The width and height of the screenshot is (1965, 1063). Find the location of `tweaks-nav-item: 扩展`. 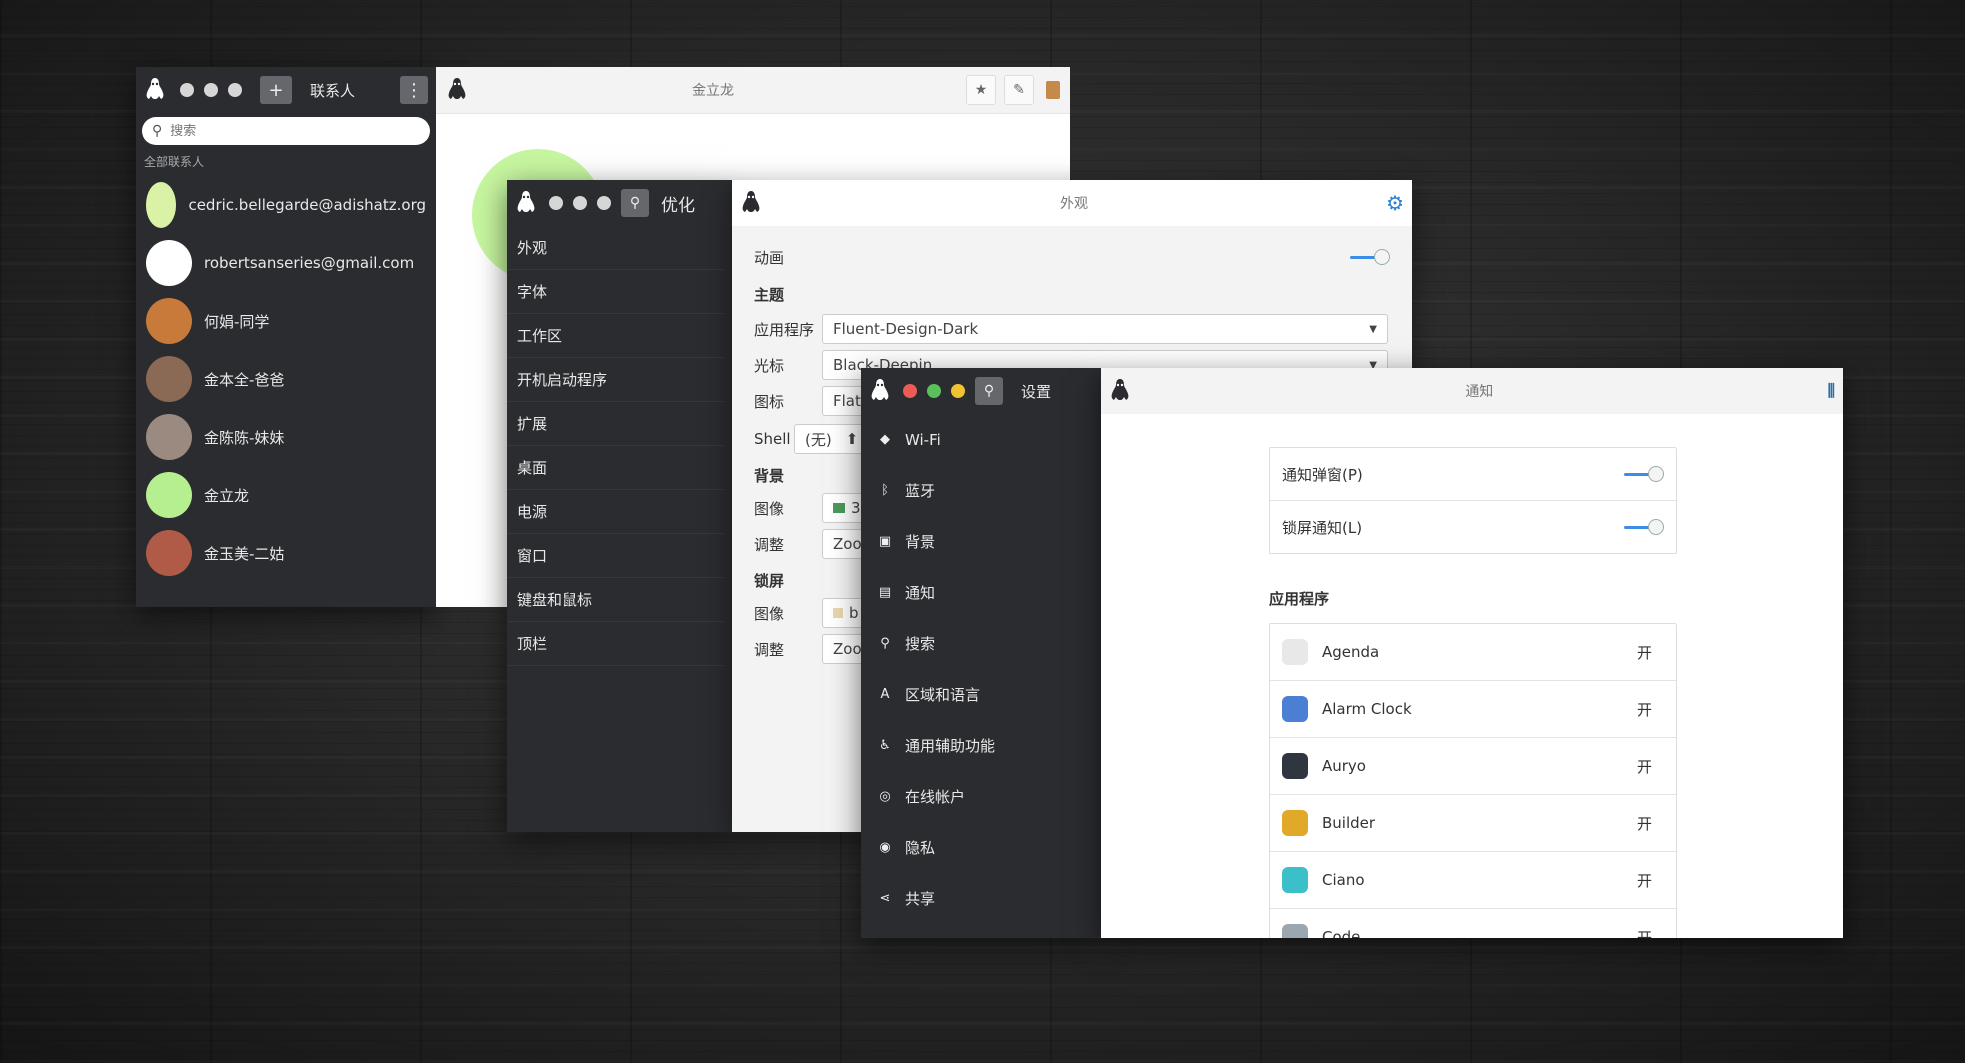

tweaks-nav-item: 扩展 is located at coordinates (615, 424).